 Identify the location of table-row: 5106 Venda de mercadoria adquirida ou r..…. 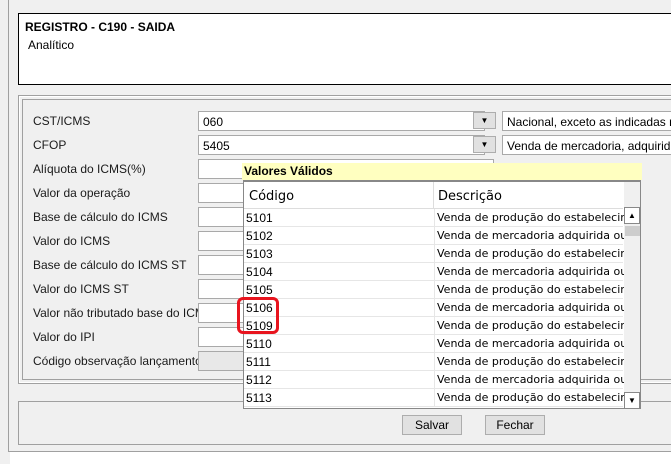
(442, 308).